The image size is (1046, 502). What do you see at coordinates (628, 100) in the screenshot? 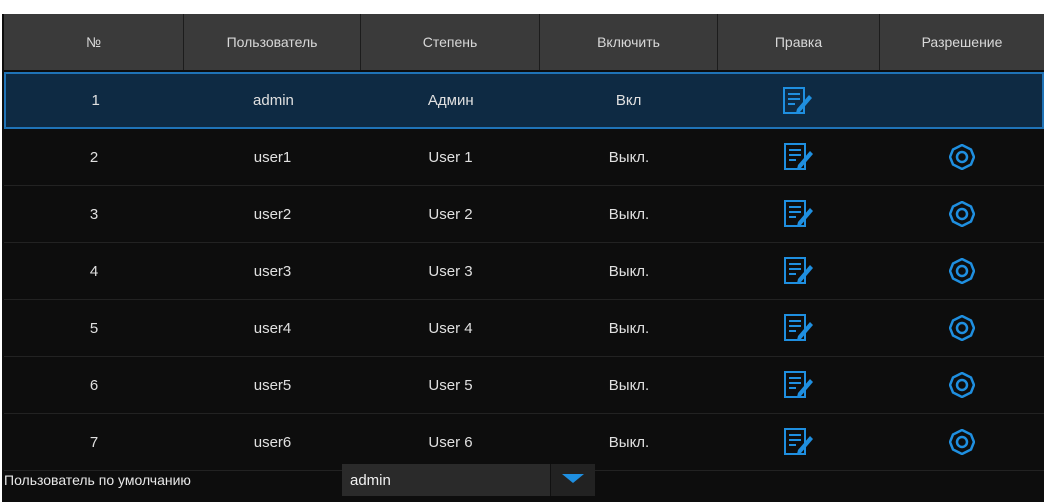
I see `row-enabled: Вкл` at bounding box center [628, 100].